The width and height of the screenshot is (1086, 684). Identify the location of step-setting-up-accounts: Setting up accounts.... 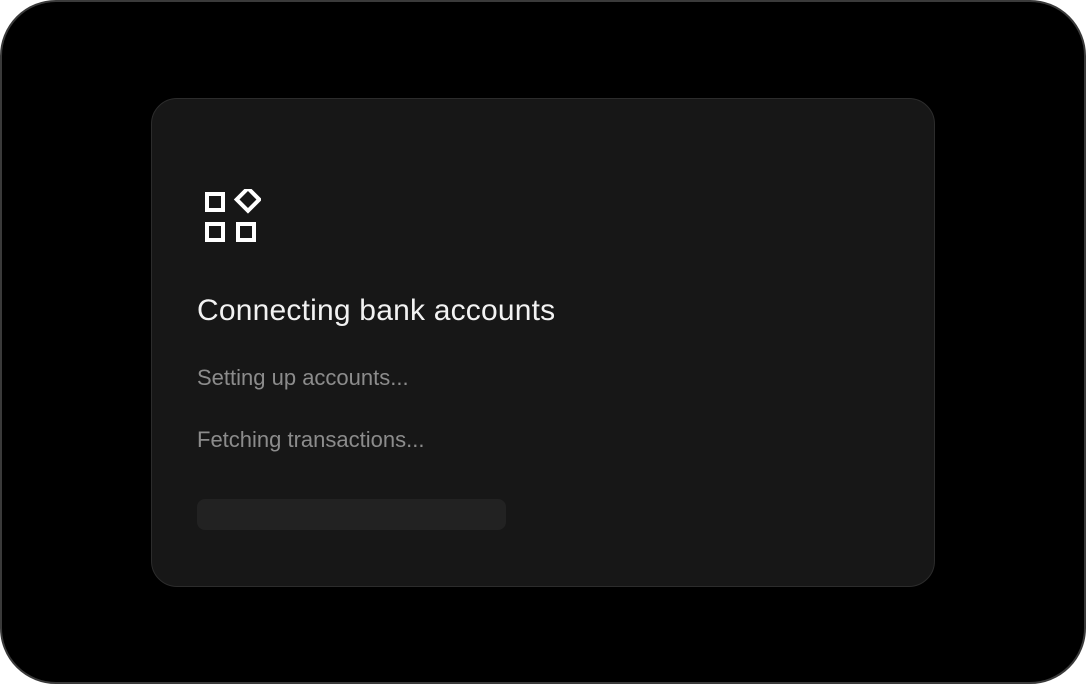
(303, 377).